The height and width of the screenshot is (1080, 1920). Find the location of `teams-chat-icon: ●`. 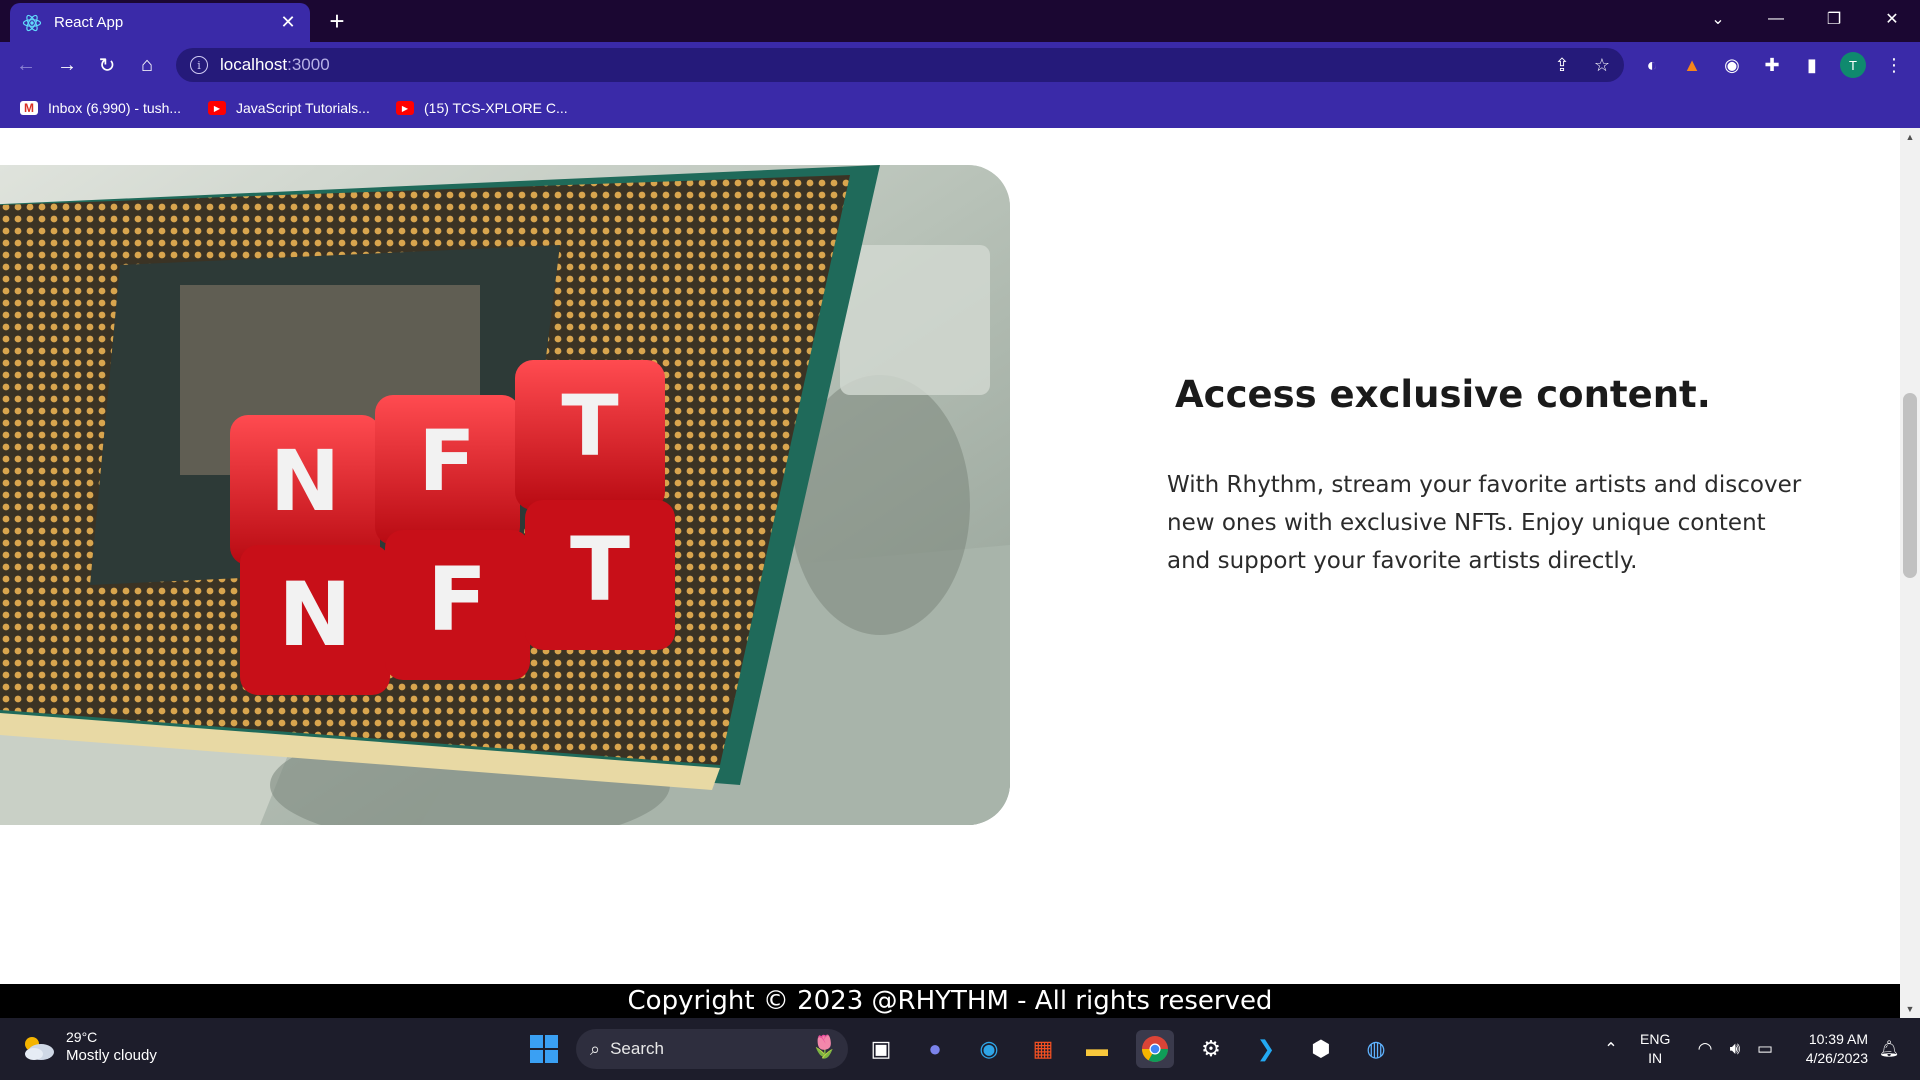

teams-chat-icon: ● is located at coordinates (935, 1049).